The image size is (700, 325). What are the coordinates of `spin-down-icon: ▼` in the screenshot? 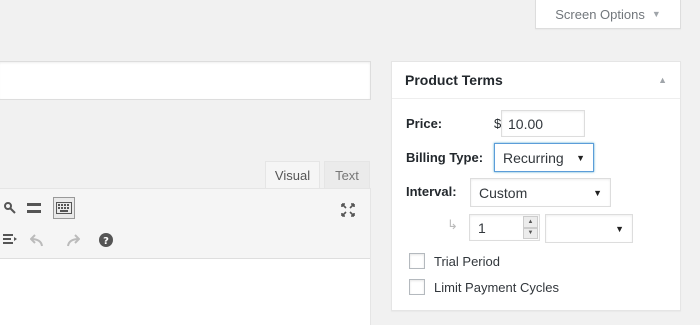 It's located at (530, 233).